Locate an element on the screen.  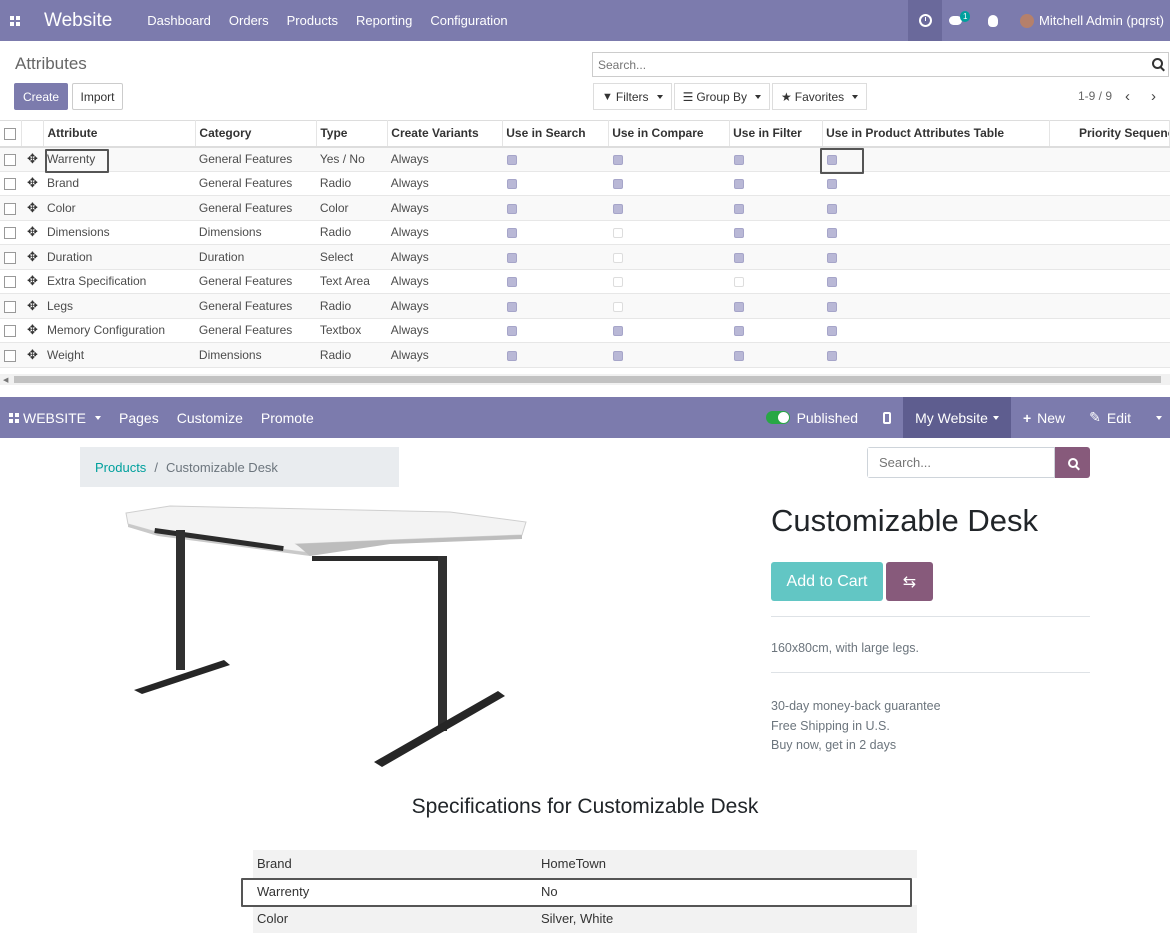
scrollbar-thumb is located at coordinates (587, 379).